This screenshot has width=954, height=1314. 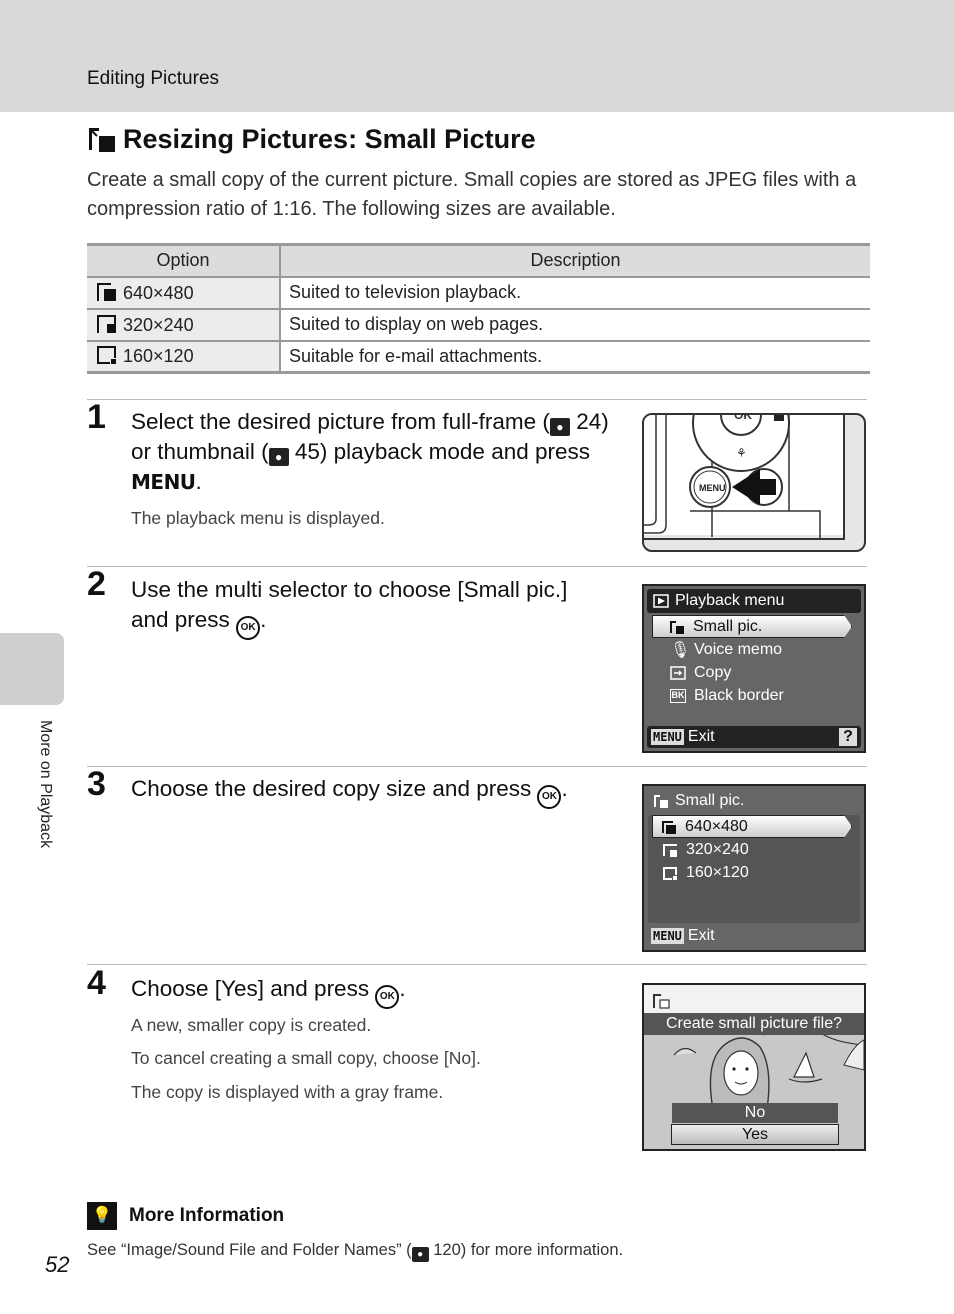 What do you see at coordinates (678, 695) in the screenshot?
I see `black-border-icon: BK` at bounding box center [678, 695].